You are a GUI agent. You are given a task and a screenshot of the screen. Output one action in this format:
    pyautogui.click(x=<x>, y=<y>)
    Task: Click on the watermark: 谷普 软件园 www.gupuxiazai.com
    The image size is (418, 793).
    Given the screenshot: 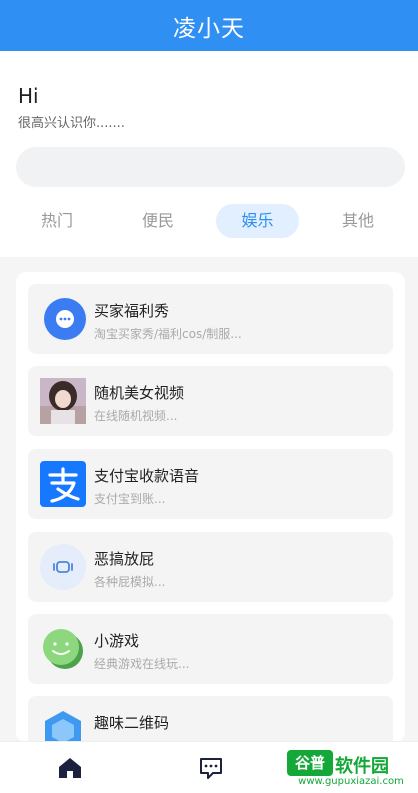 What is the action you would take?
    pyautogui.click(x=351, y=767)
    